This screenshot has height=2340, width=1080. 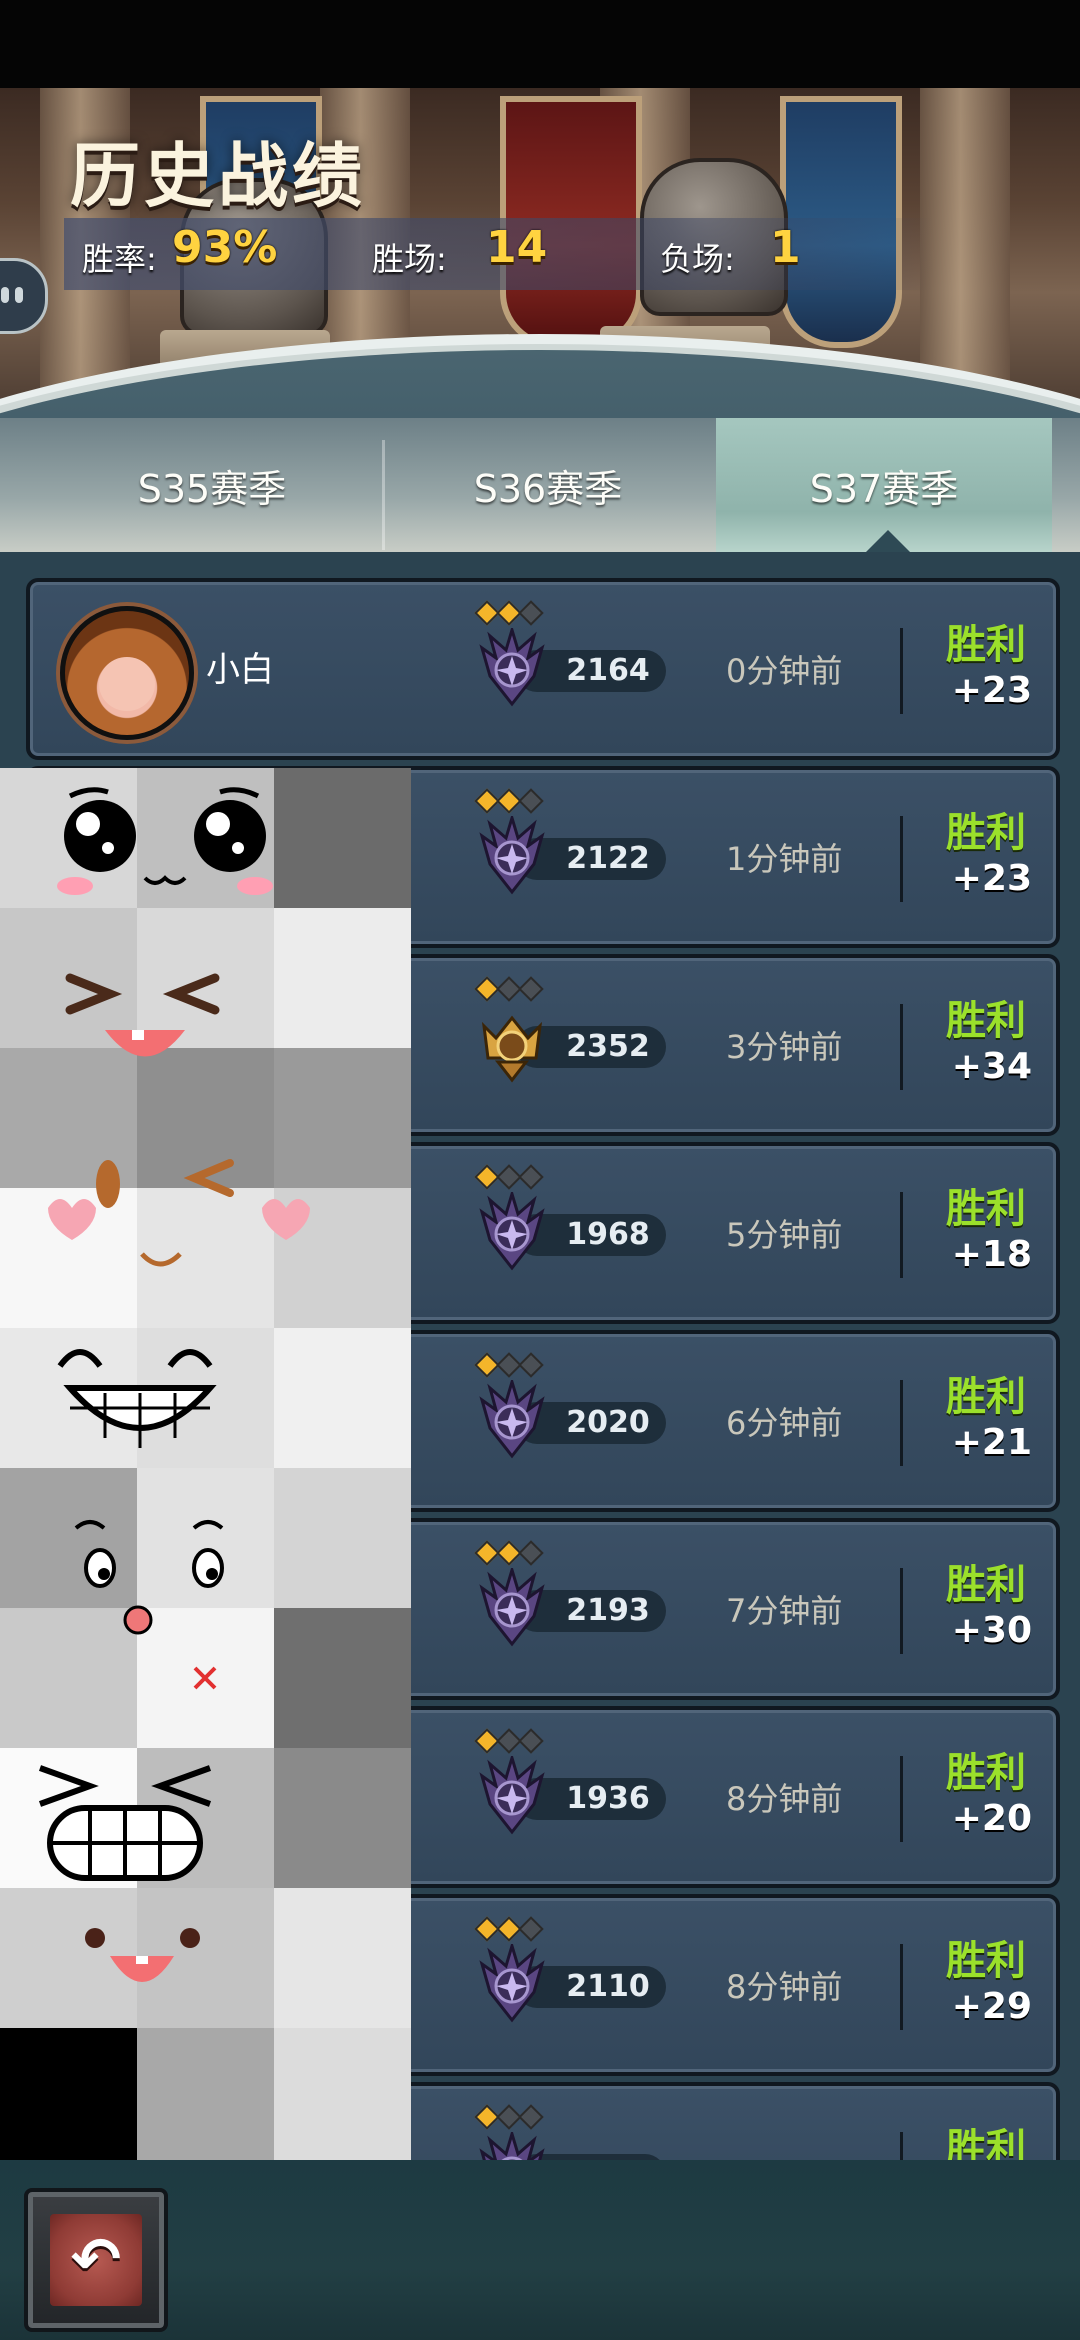 What do you see at coordinates (119, 259) in the screenshot?
I see `win-rate-label: 胜率:` at bounding box center [119, 259].